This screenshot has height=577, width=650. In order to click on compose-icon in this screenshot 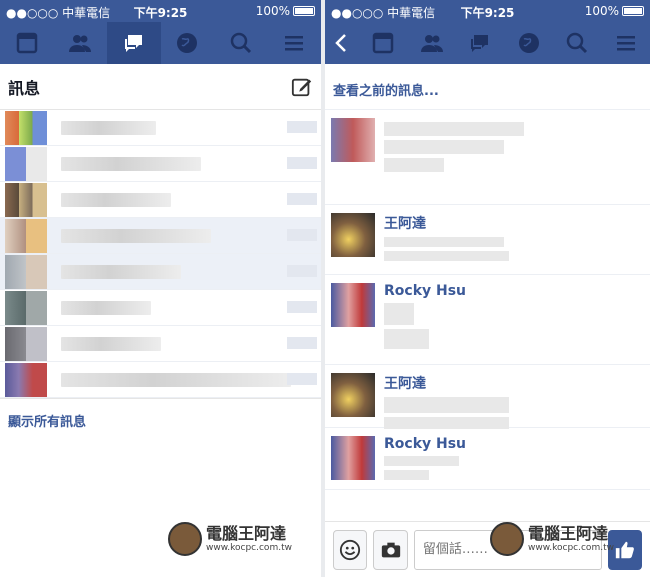, I will do `click(302, 87)`.